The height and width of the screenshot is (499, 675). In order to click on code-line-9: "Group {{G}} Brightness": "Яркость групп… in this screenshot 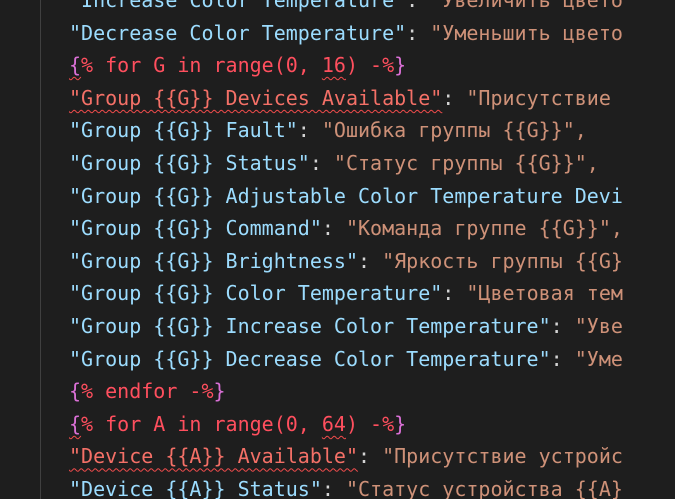, I will do `click(337, 261)`.